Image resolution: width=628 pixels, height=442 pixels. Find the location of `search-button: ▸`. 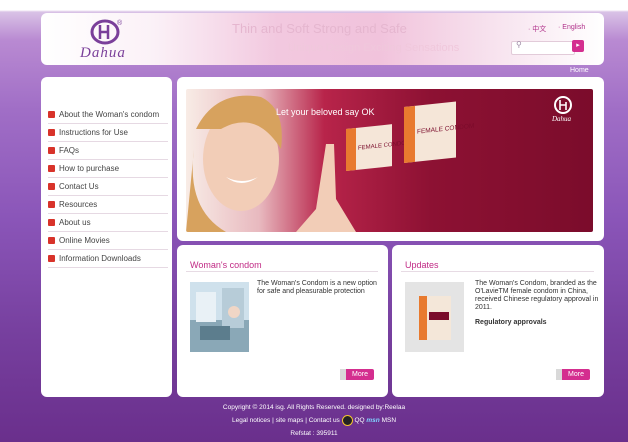

search-button: ▸ is located at coordinates (578, 46).